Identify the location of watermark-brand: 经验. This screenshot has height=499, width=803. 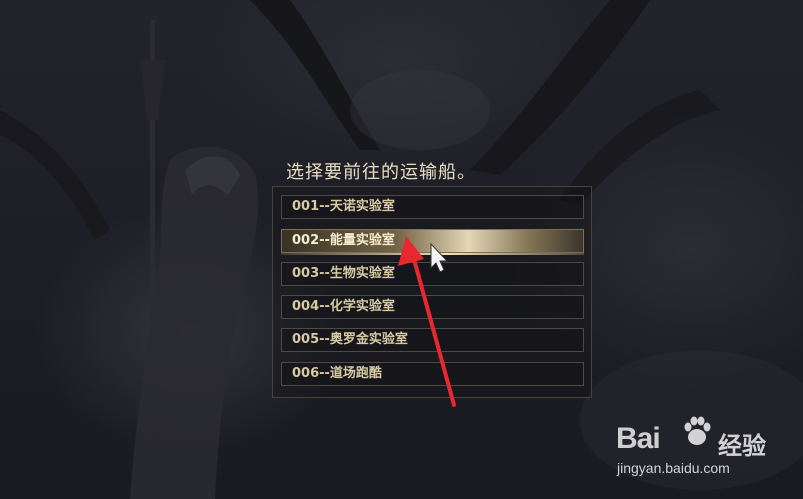
(742, 446).